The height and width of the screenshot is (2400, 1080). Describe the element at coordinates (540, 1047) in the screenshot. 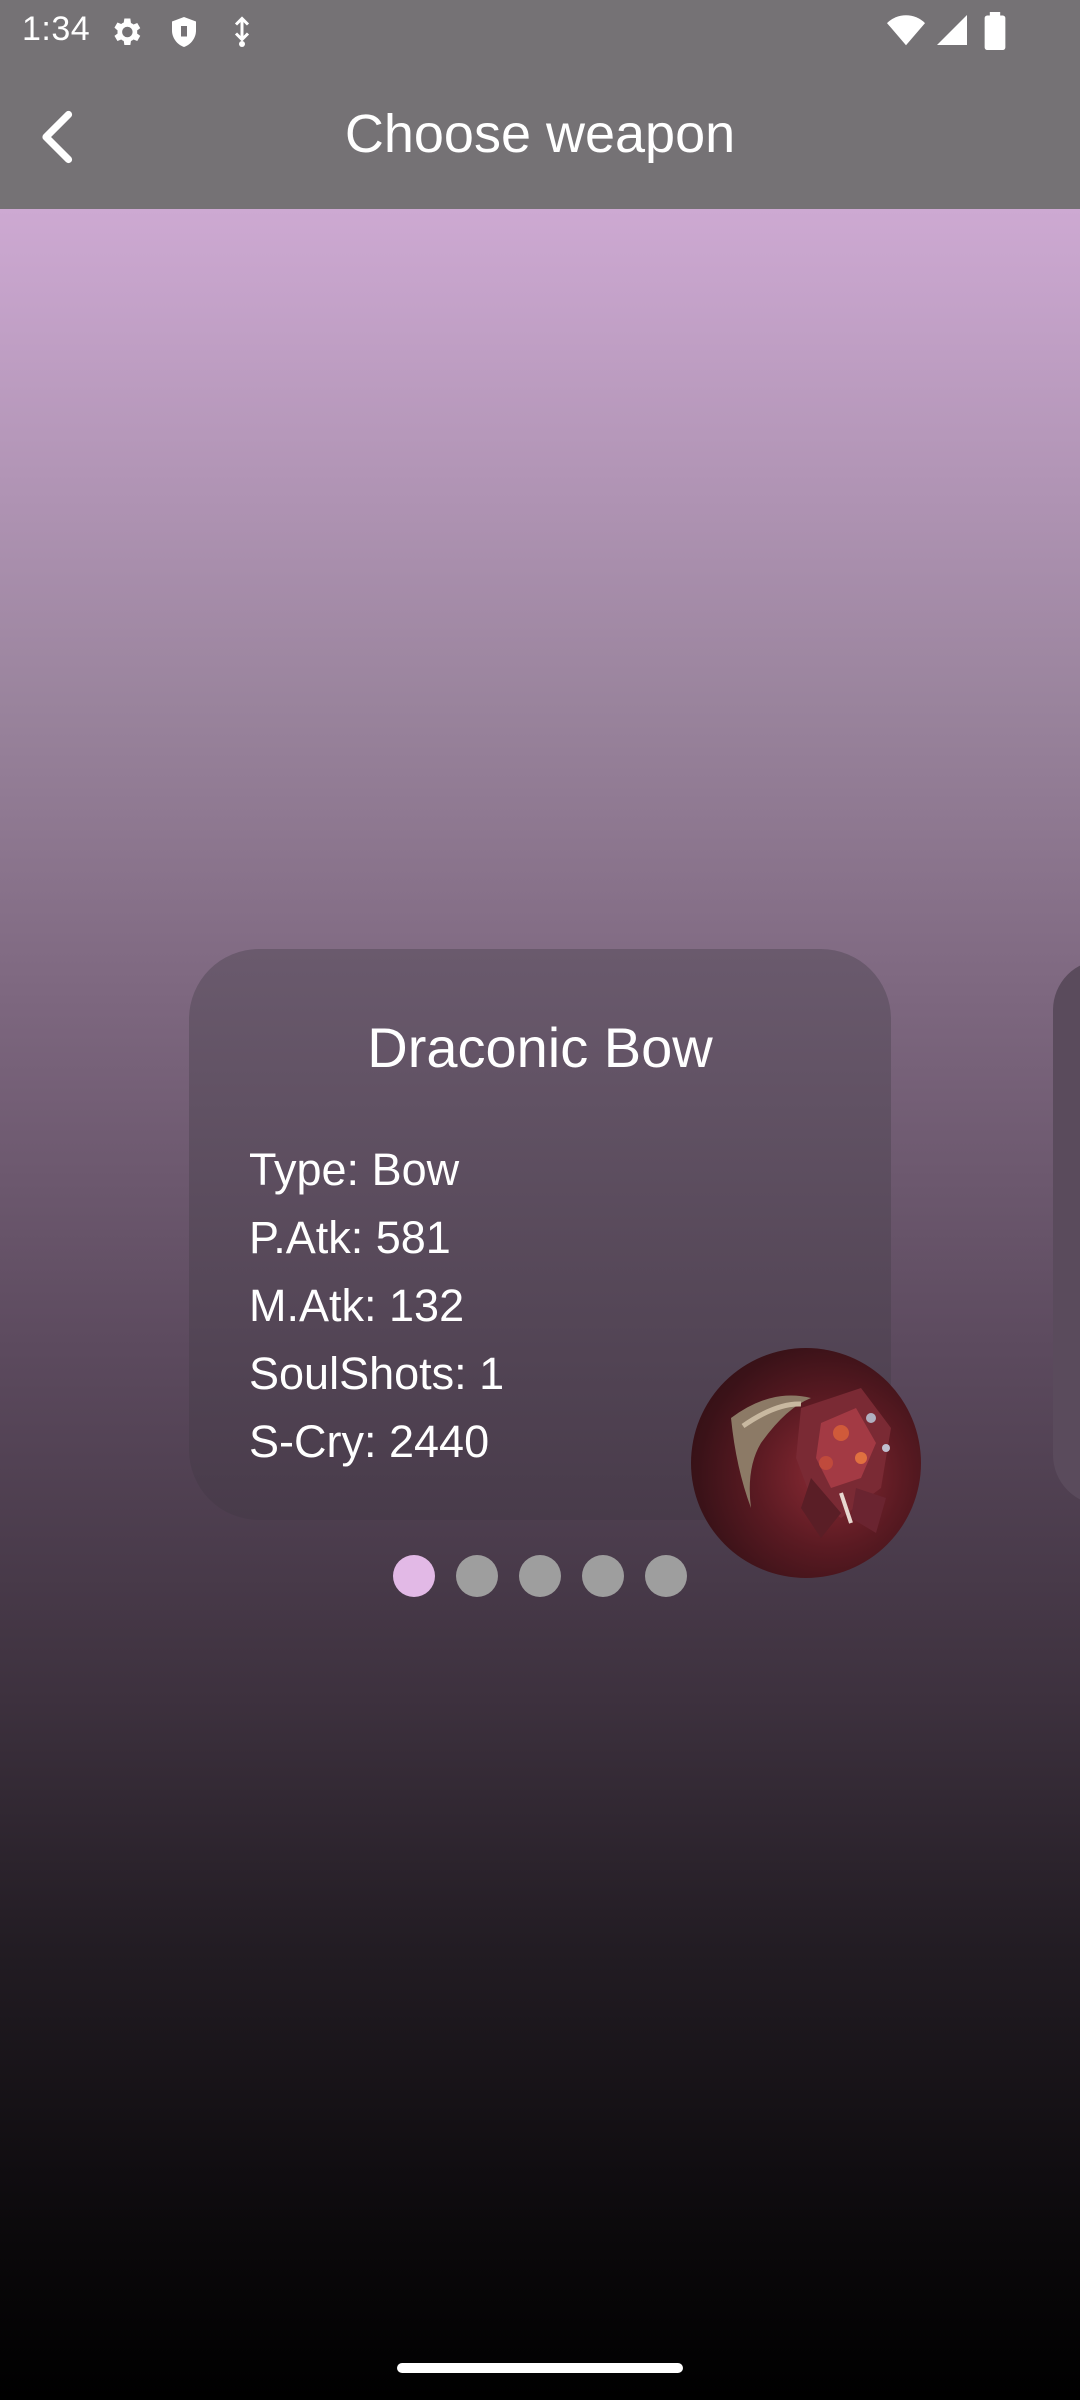

I see `weapon-name: Draconic Bow` at that location.